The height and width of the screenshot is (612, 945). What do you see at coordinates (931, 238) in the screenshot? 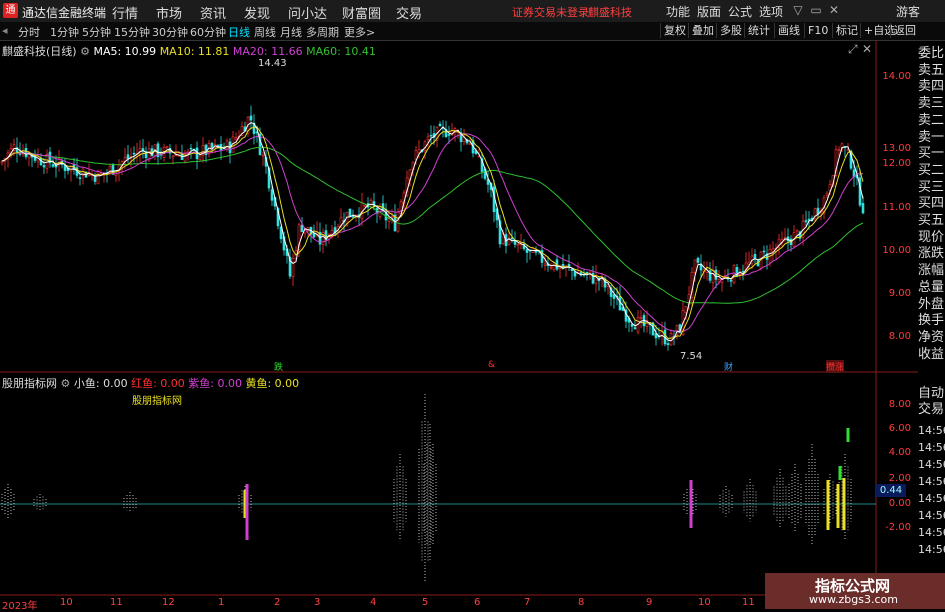
I see `side-quote-item: 现价` at bounding box center [931, 238].